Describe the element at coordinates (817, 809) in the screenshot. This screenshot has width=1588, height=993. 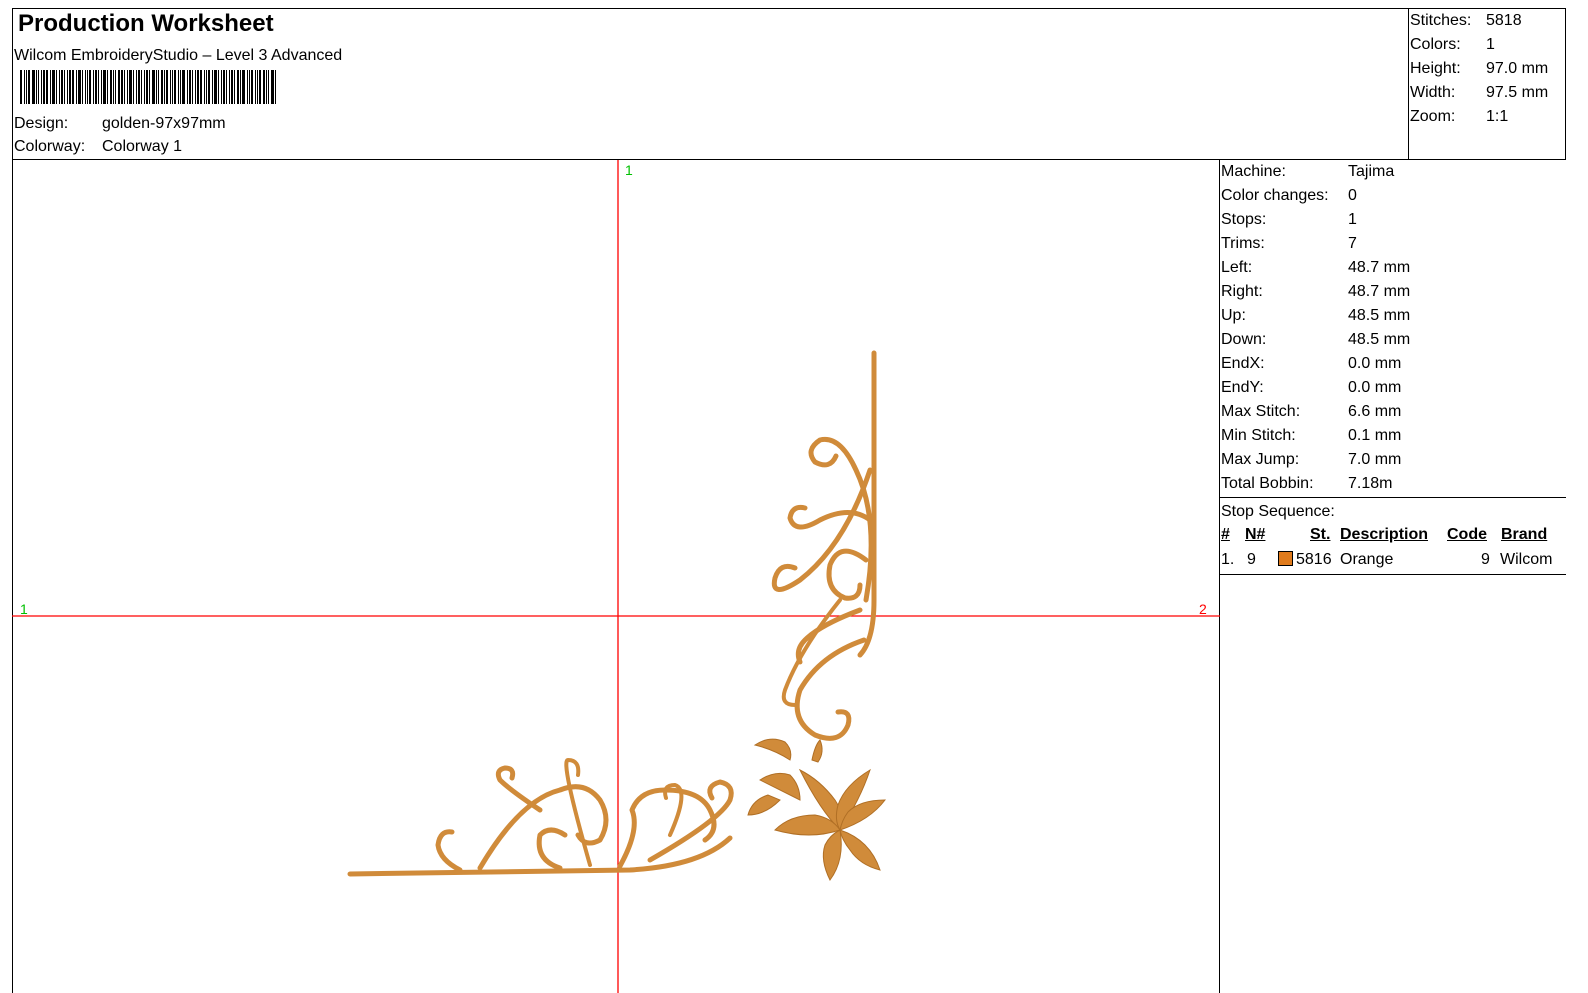
I see `flower-cluster` at that location.